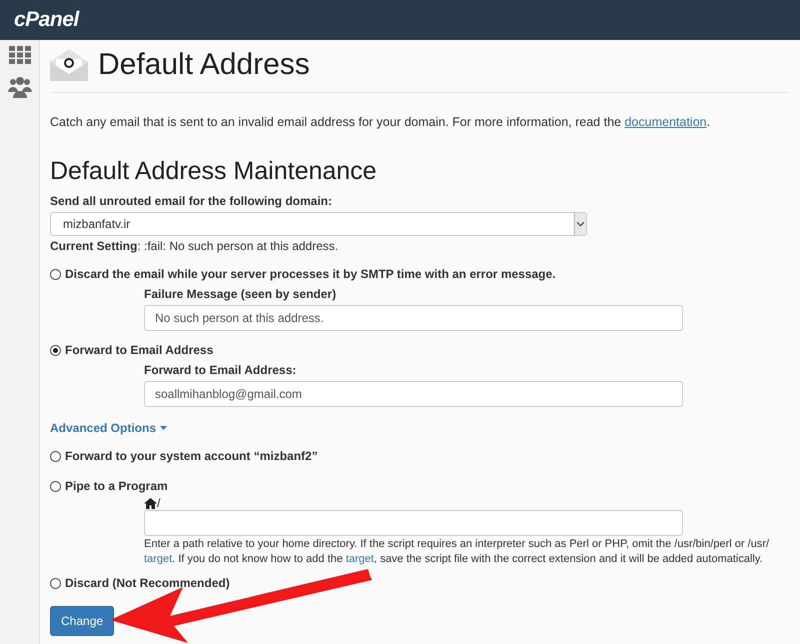  I want to click on field-label: Forward to Email Address:, so click(221, 370).